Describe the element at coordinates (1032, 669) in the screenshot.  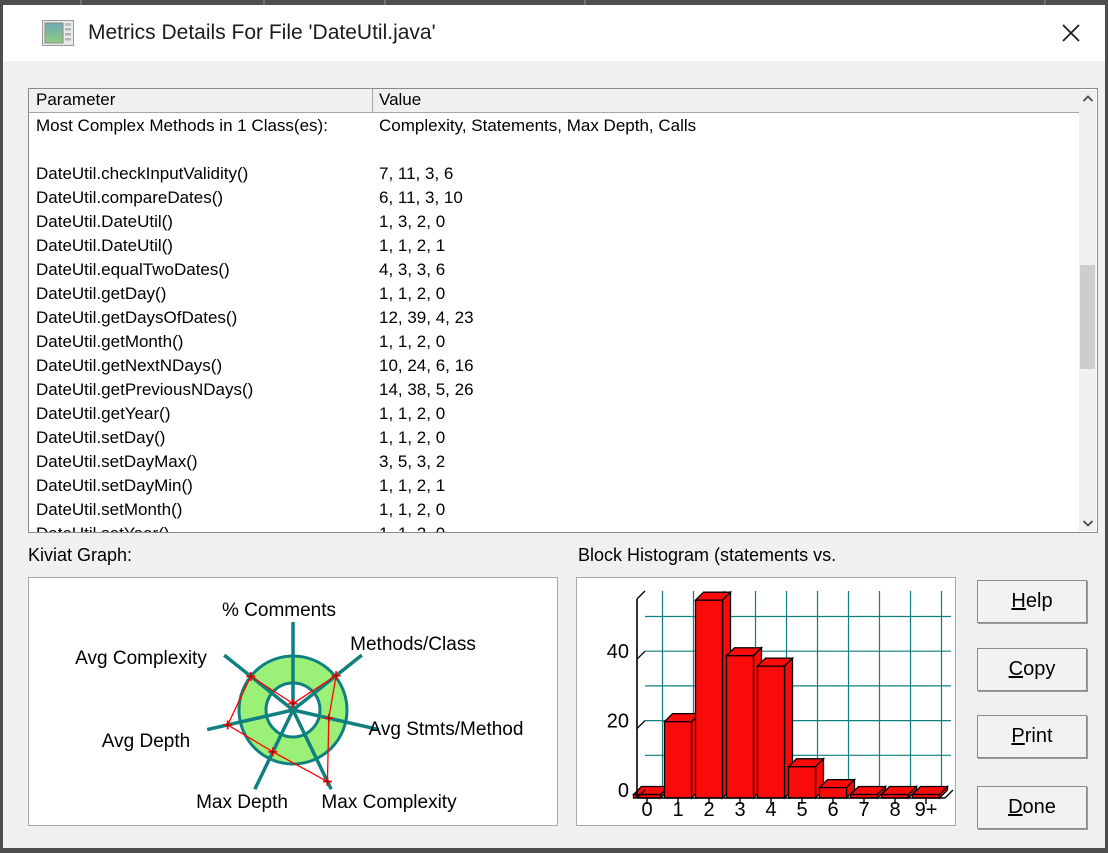
I see `copy-button: Copy` at that location.